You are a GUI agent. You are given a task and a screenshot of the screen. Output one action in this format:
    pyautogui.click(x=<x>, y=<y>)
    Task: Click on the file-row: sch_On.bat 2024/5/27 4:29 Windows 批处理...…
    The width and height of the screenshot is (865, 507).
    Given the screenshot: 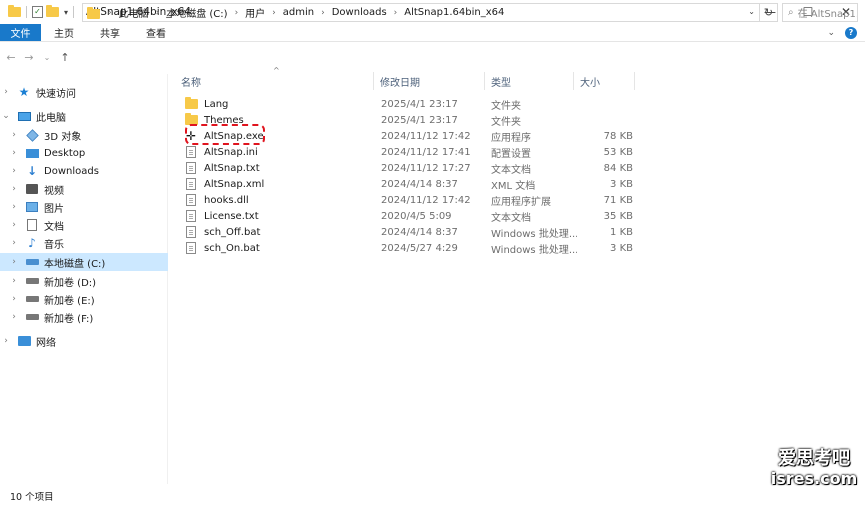 What is the action you would take?
    pyautogui.click(x=410, y=248)
    